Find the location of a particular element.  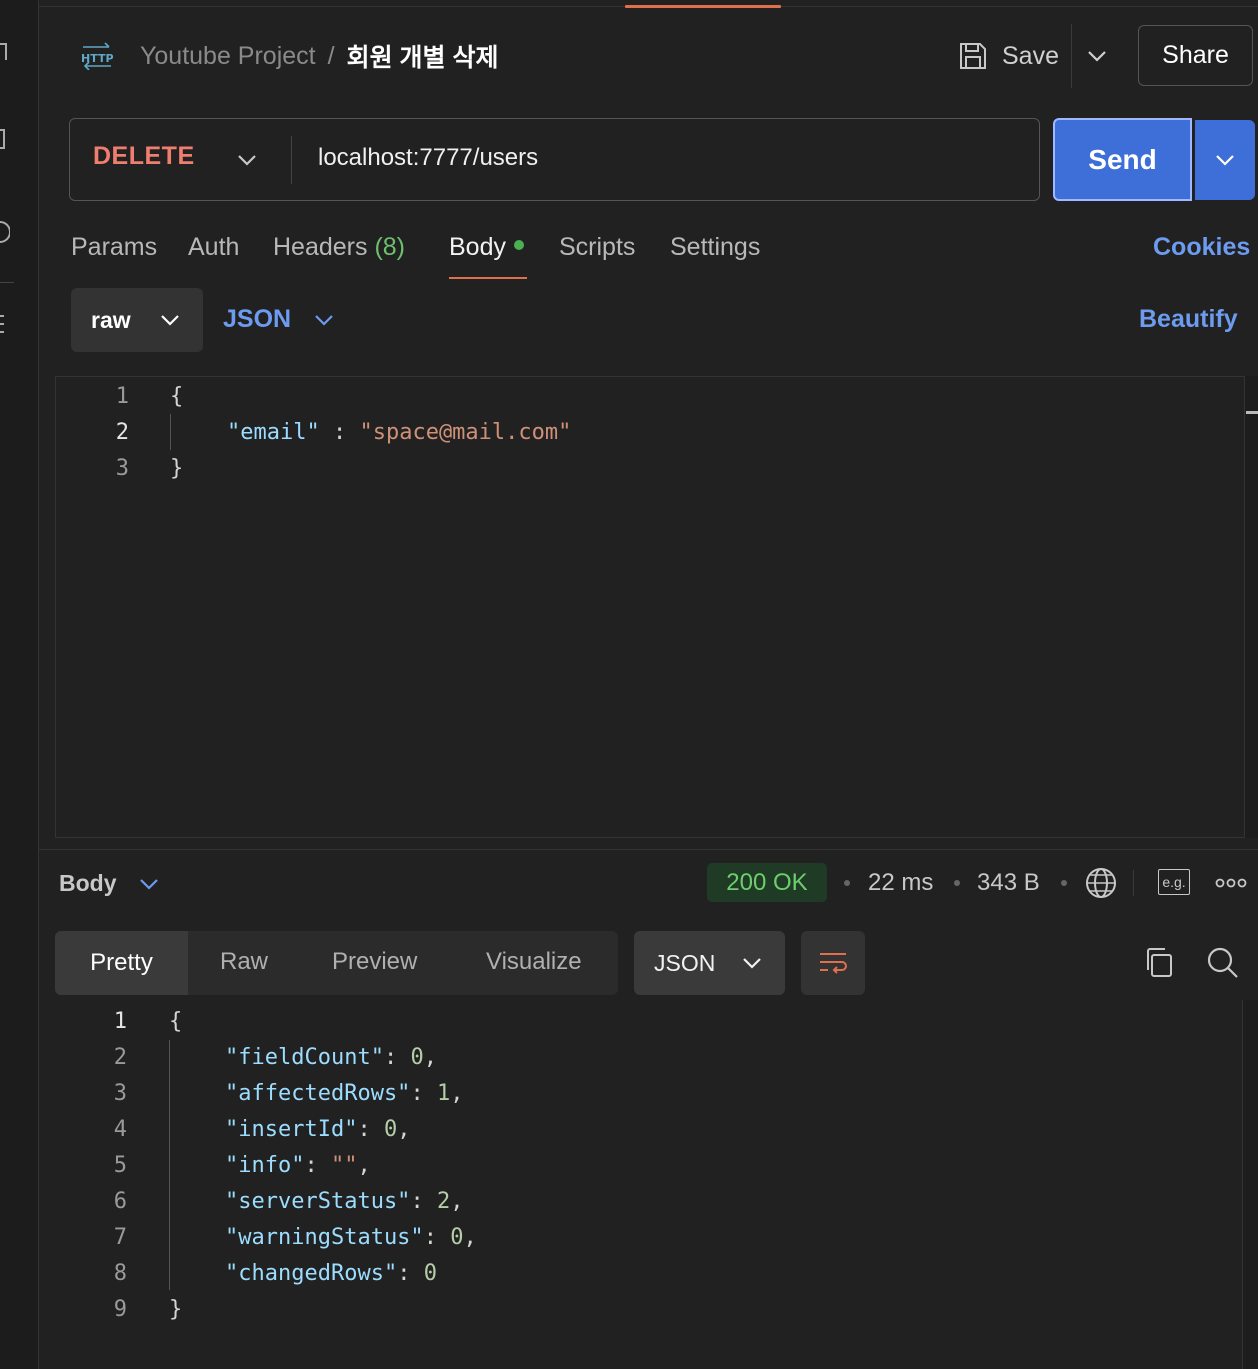

body-language-select: JSON is located at coordinates (257, 319).